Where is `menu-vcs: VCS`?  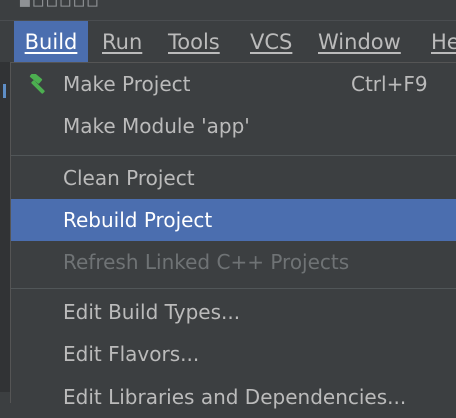
menu-vcs: VCS is located at coordinates (271, 42).